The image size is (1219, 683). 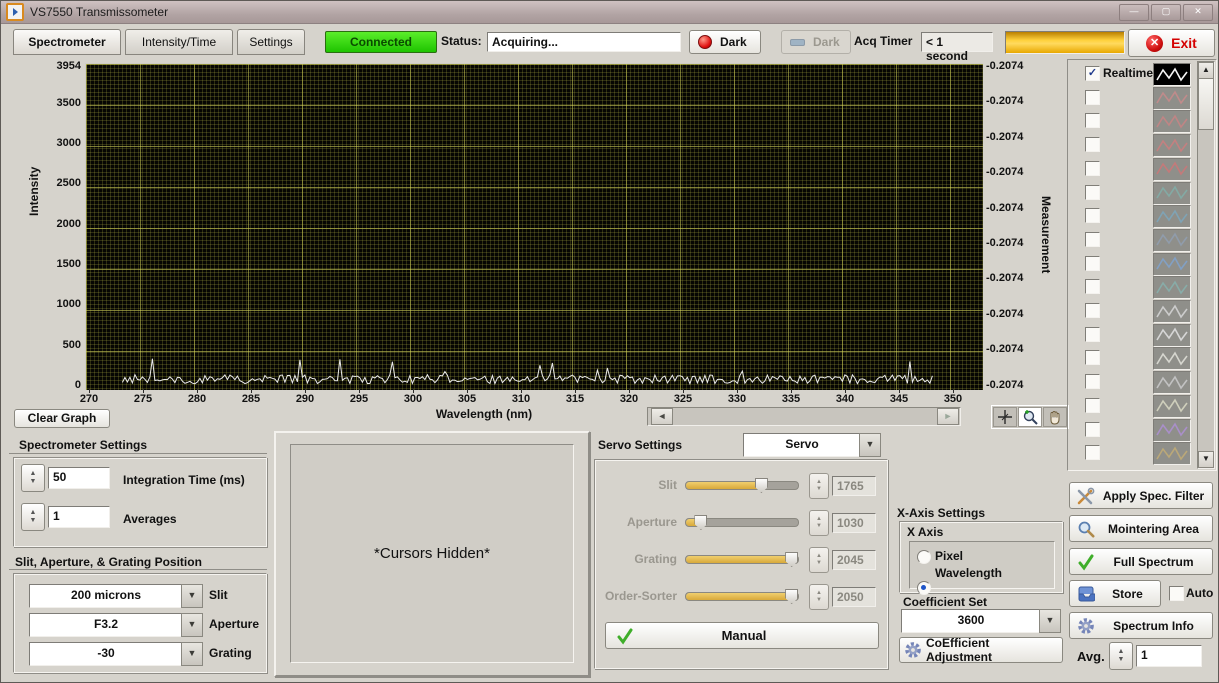 I want to click on coefficient-adjustment-button: CoEfficient Adjustment, so click(x=981, y=650).